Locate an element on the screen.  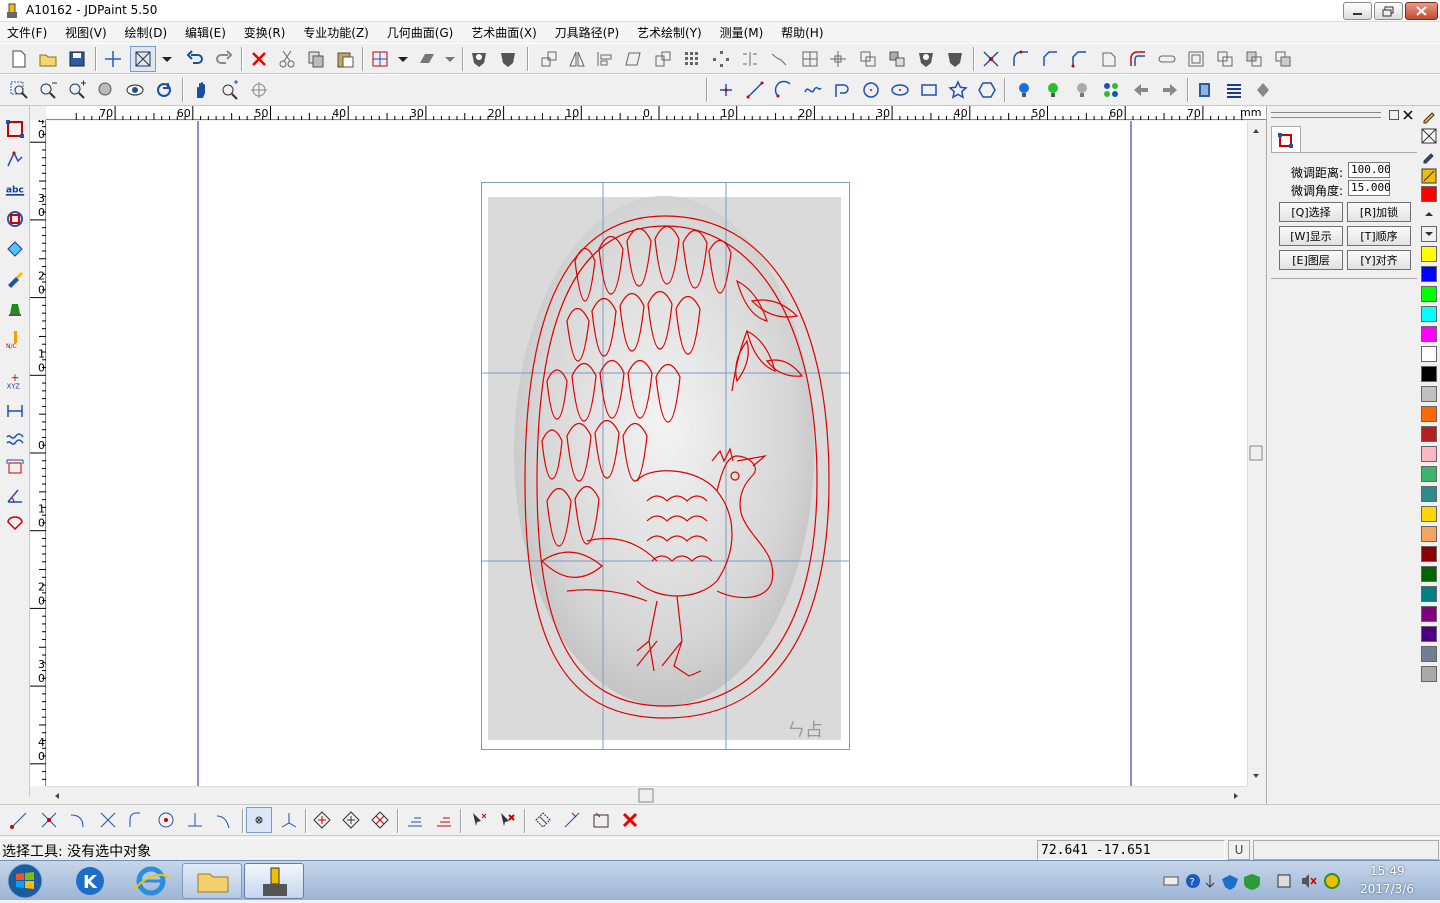
scroll-down-icon is located at coordinates (1256, 776).